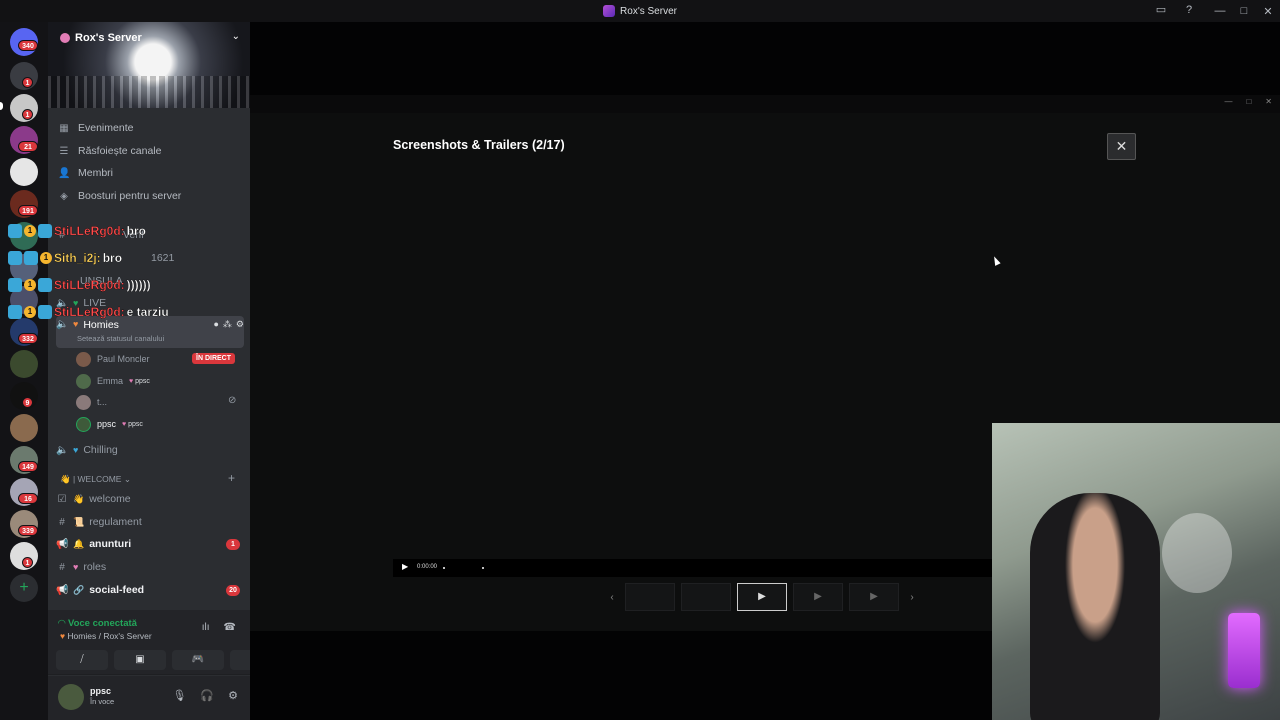 This screenshot has width=1280, height=720. Describe the element at coordinates (231, 478) in the screenshot. I see `add-channel-icon: +` at that location.